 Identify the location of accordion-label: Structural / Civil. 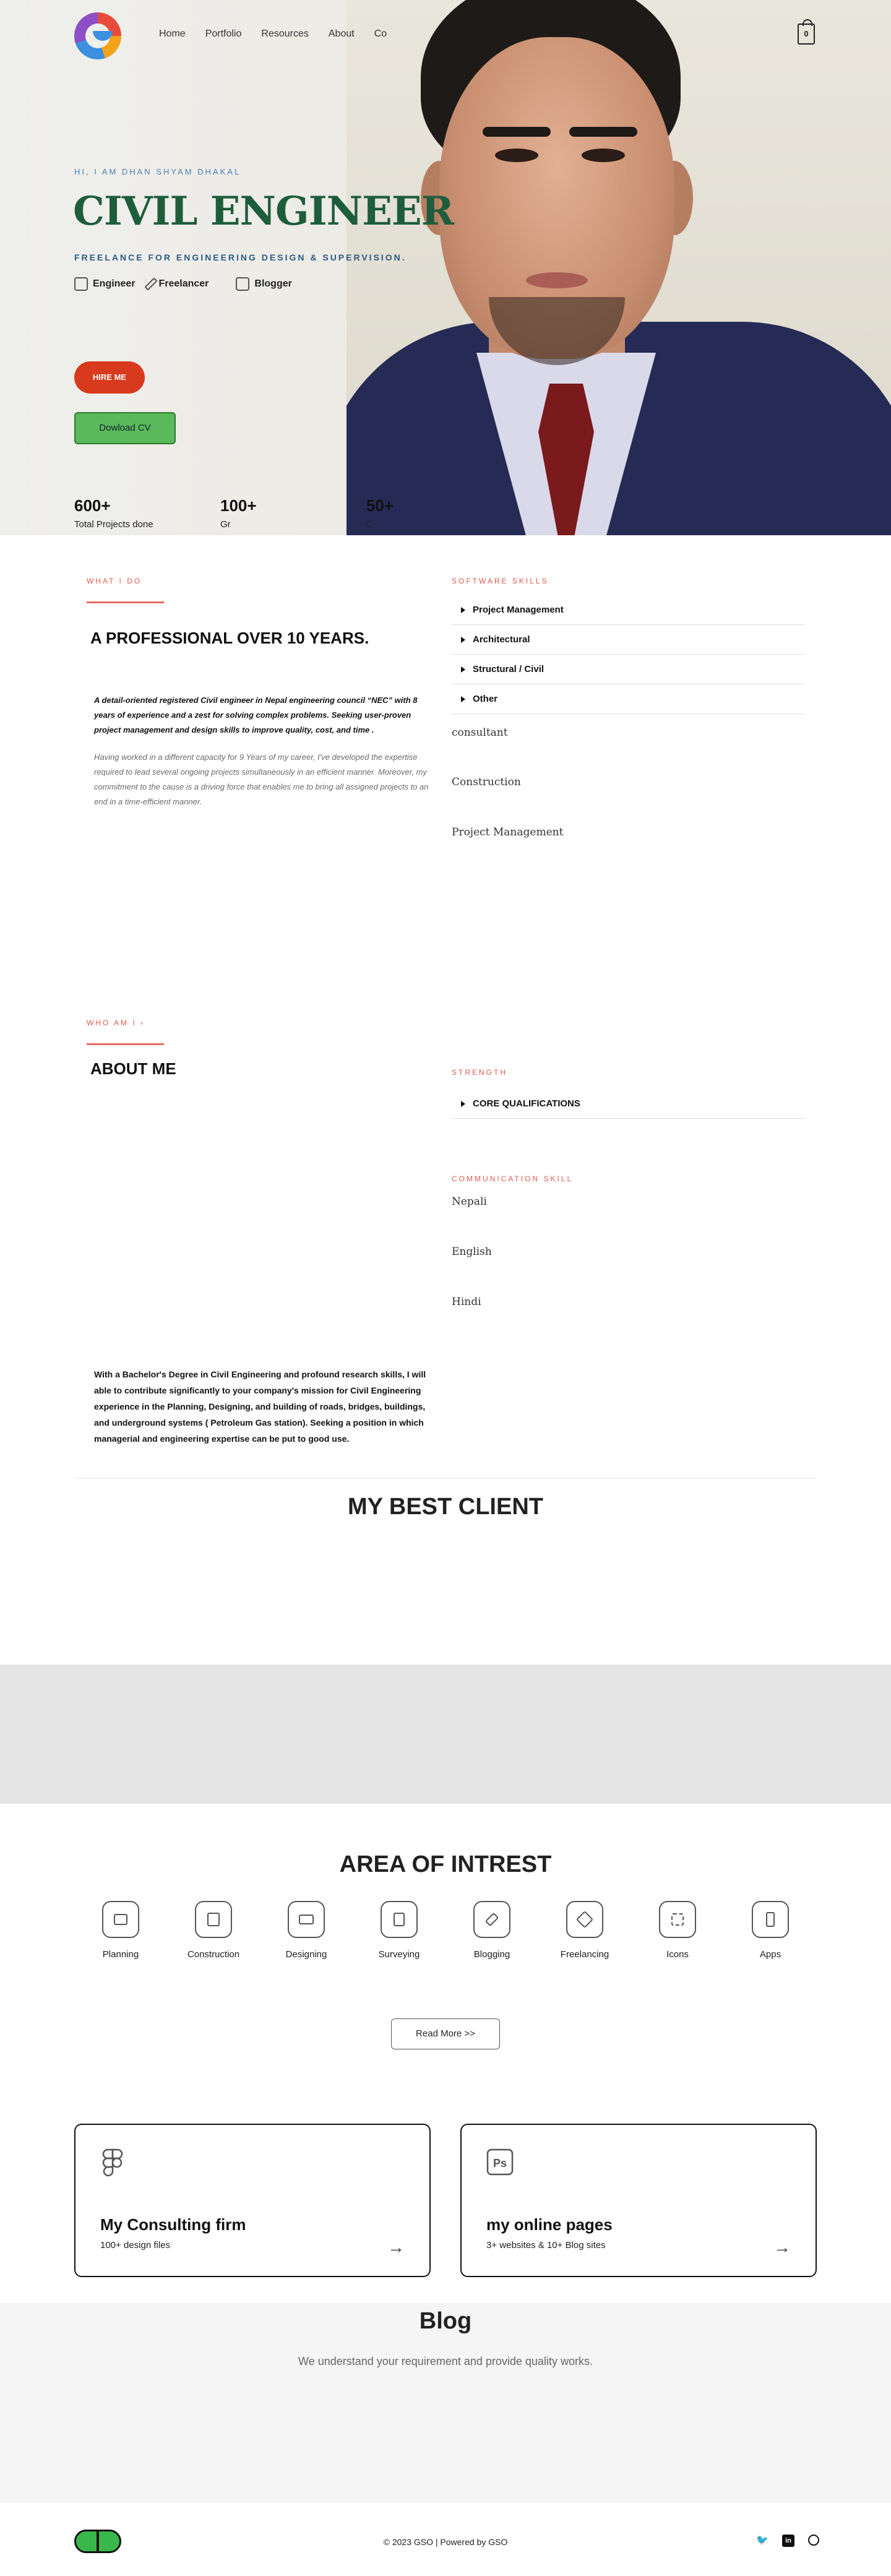
(508, 669).